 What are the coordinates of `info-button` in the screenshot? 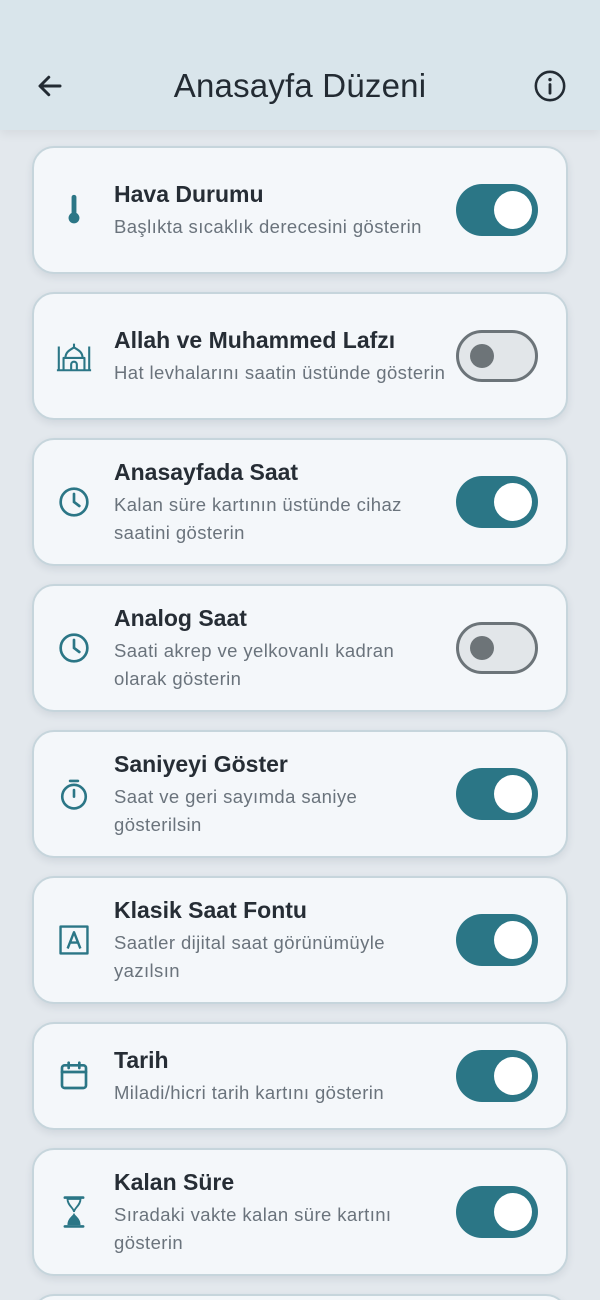 It's located at (550, 86).